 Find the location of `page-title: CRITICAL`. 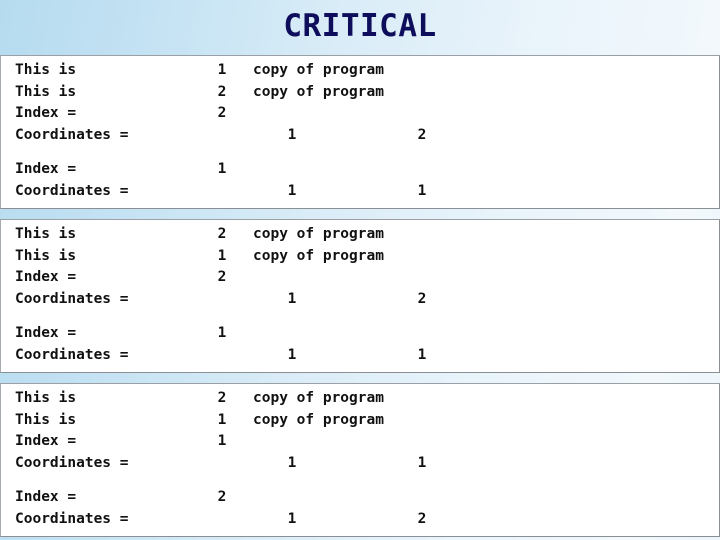

page-title: CRITICAL is located at coordinates (360, 26).